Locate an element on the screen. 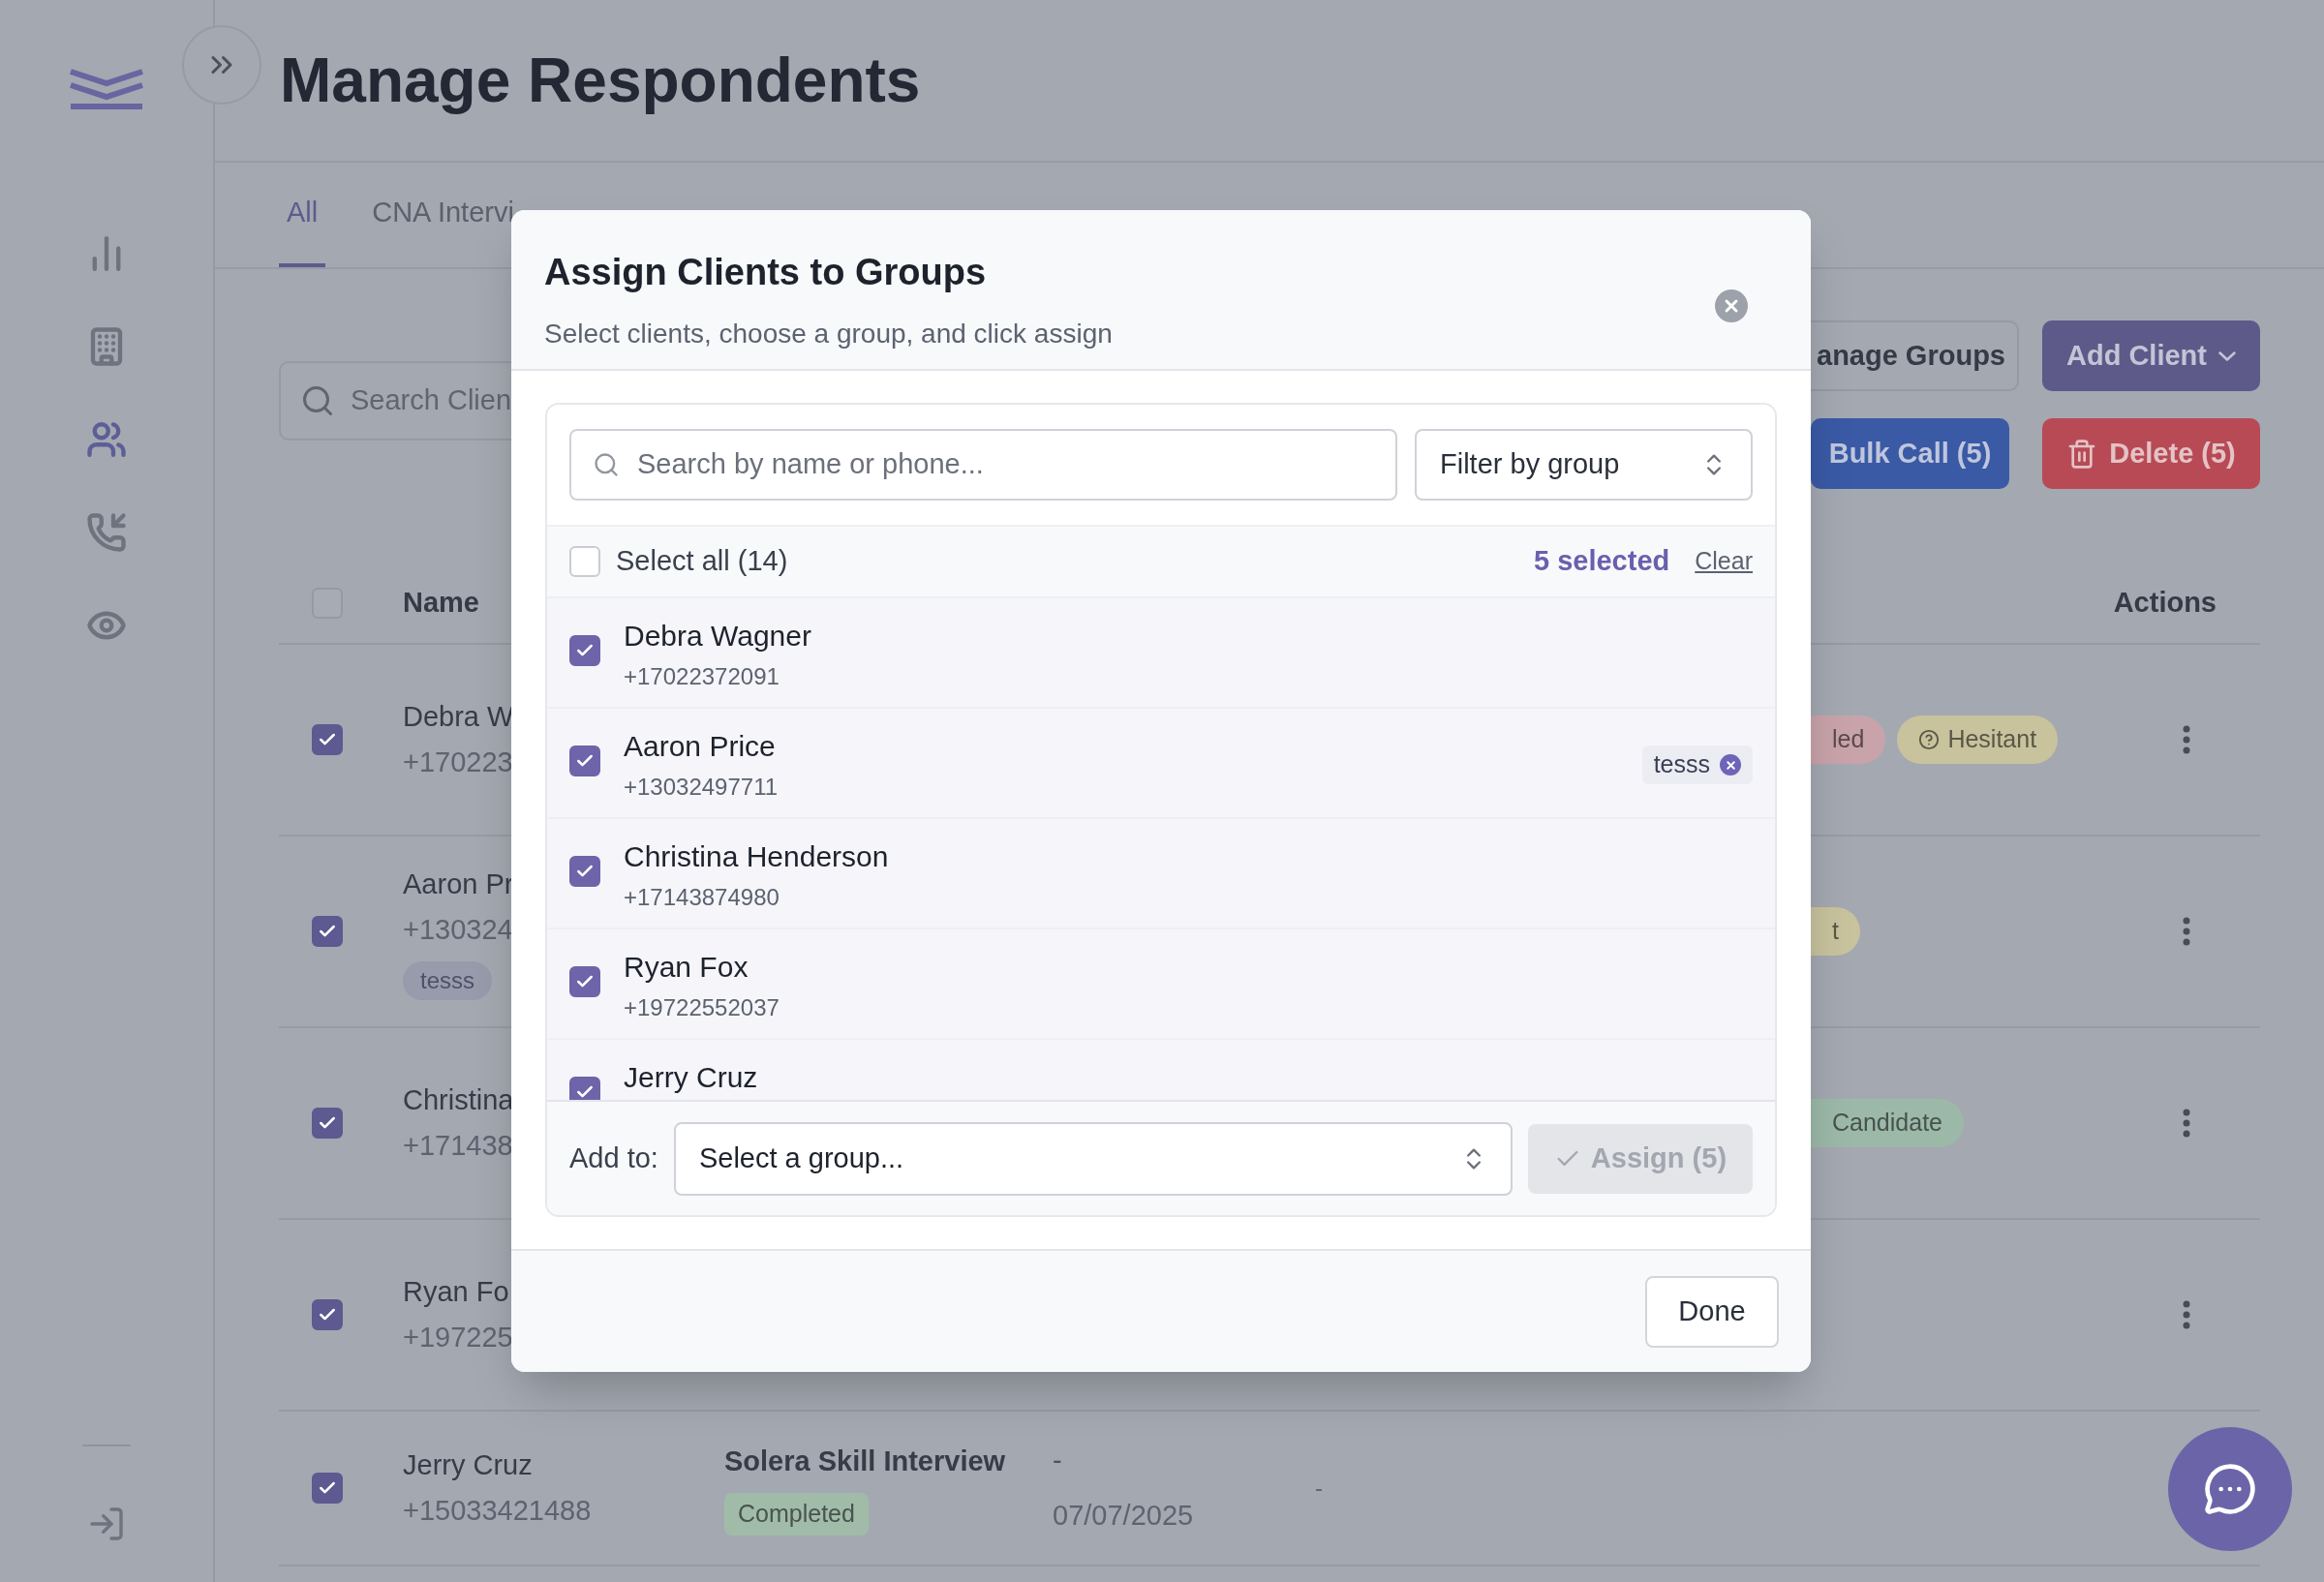 Image resolution: width=2324 pixels, height=1582 pixels. interview-name: Solera Skill Interview is located at coordinates (866, 1462).